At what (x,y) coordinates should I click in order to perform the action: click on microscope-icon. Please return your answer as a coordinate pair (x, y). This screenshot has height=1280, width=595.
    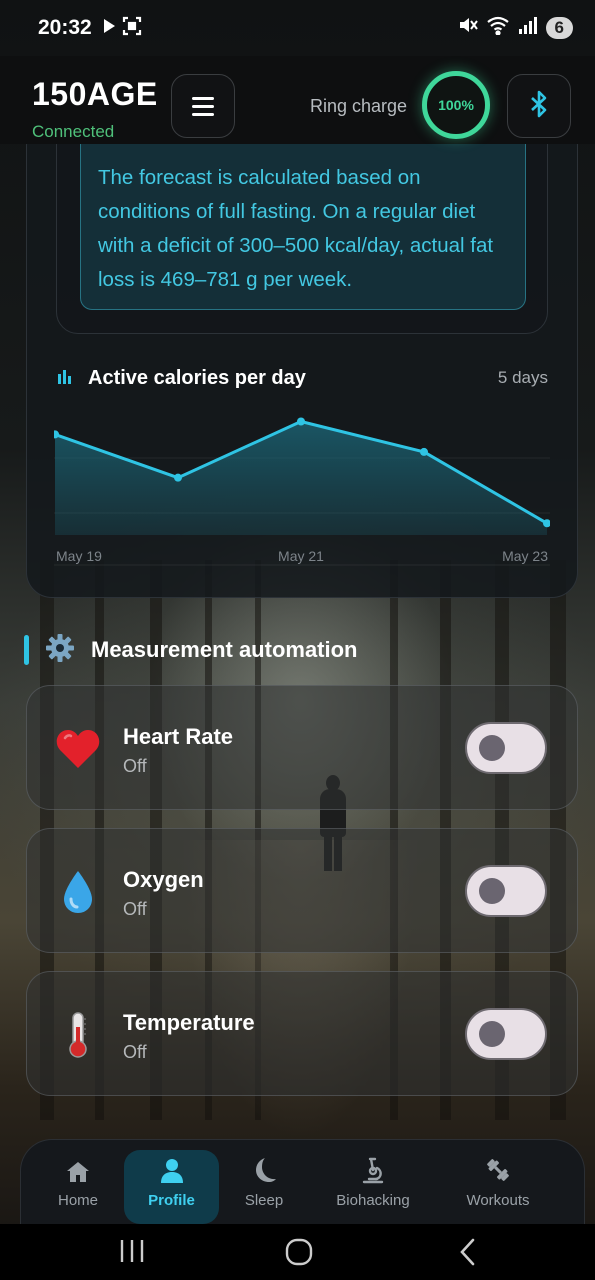
    Looking at the image, I should click on (373, 1167).